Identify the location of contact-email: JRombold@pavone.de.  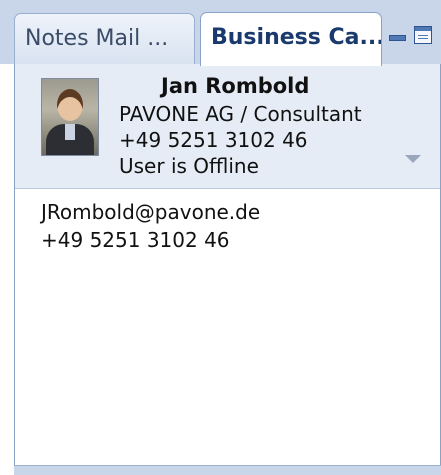
(150, 212).